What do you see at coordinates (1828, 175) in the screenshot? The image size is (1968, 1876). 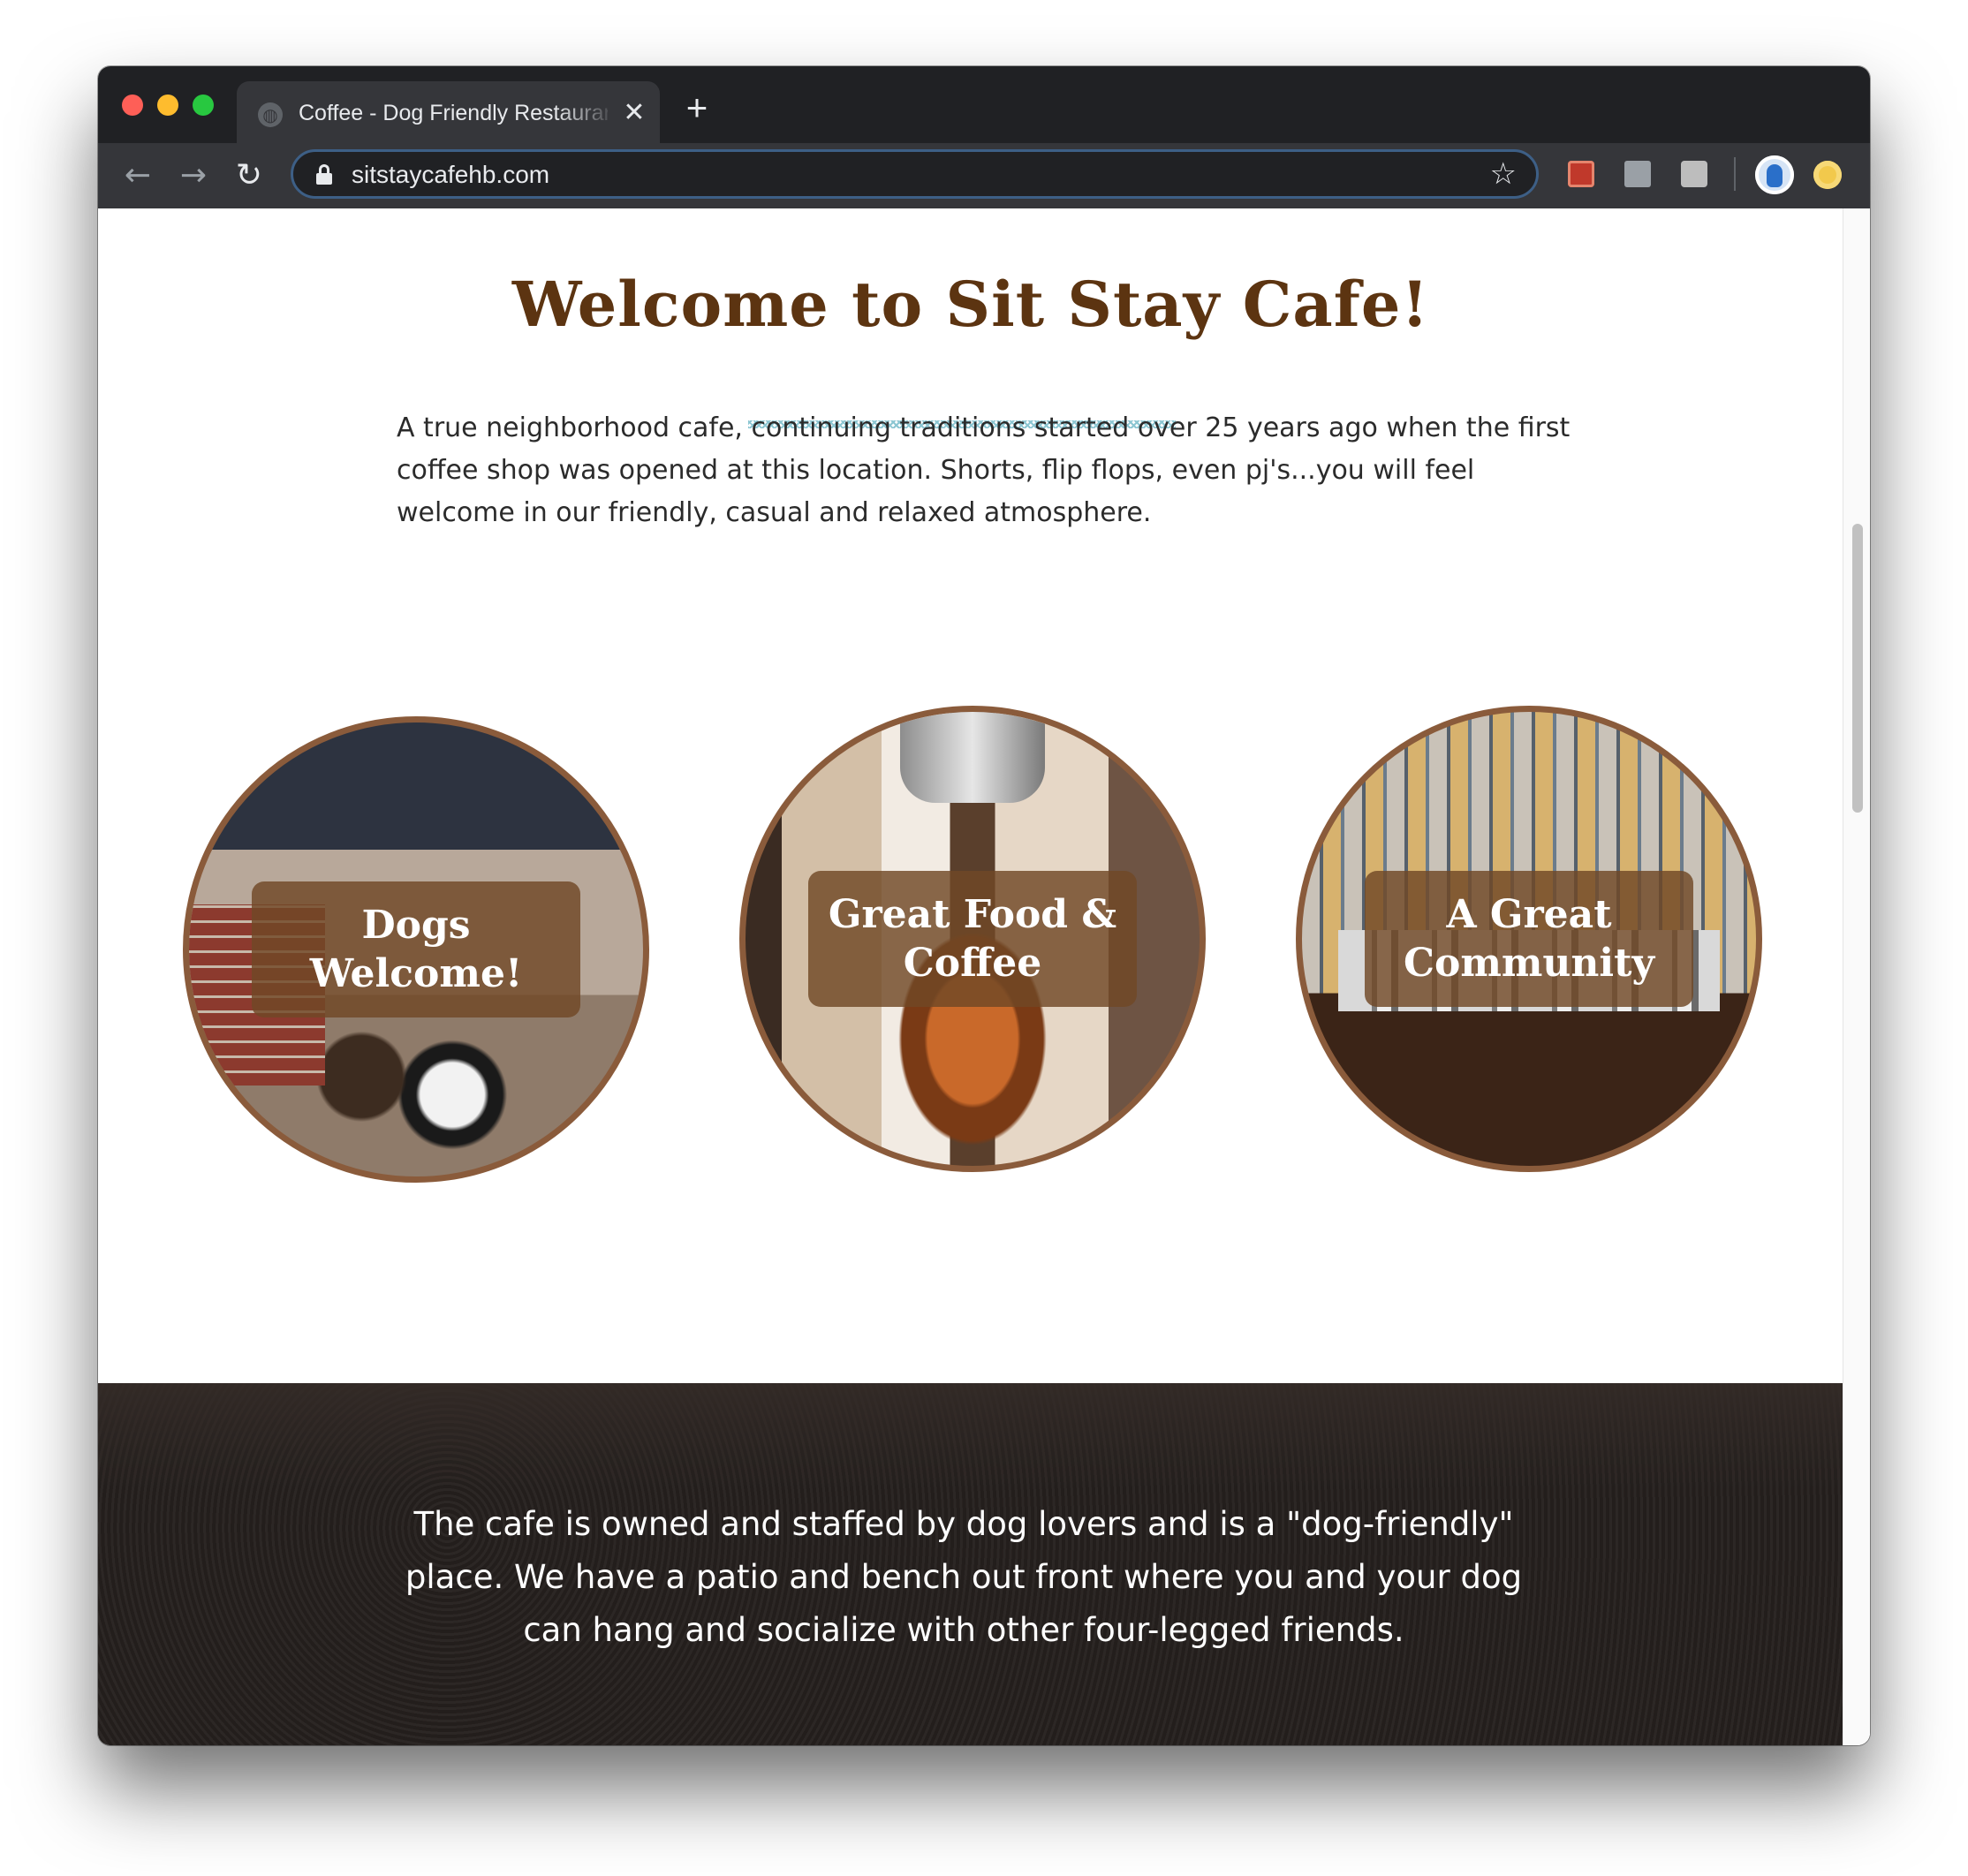 I see `yellow-extension-icon` at bounding box center [1828, 175].